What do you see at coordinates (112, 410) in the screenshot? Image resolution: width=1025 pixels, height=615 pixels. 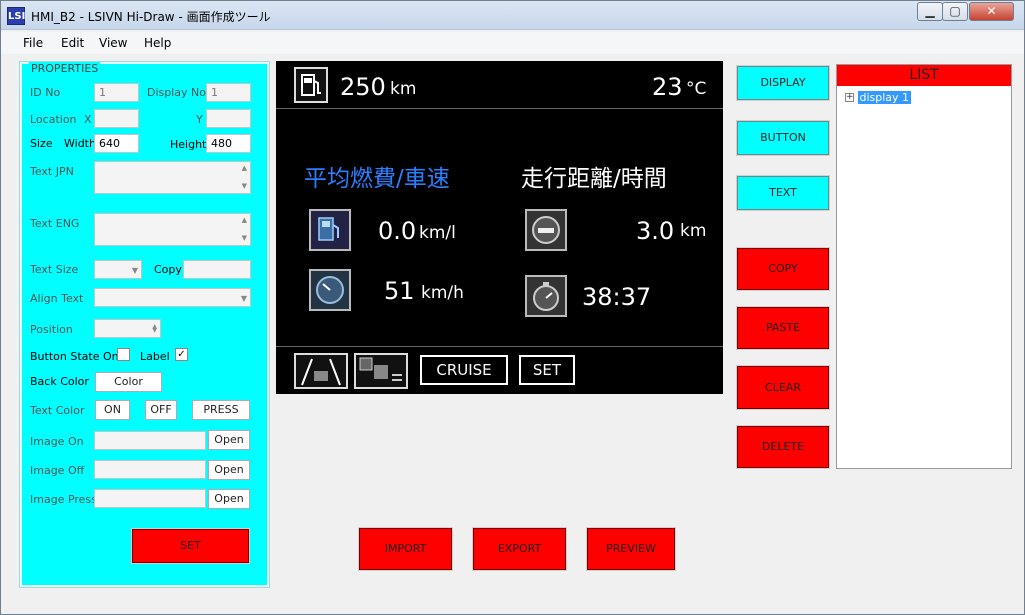 I see `text-color-on-button: ON` at bounding box center [112, 410].